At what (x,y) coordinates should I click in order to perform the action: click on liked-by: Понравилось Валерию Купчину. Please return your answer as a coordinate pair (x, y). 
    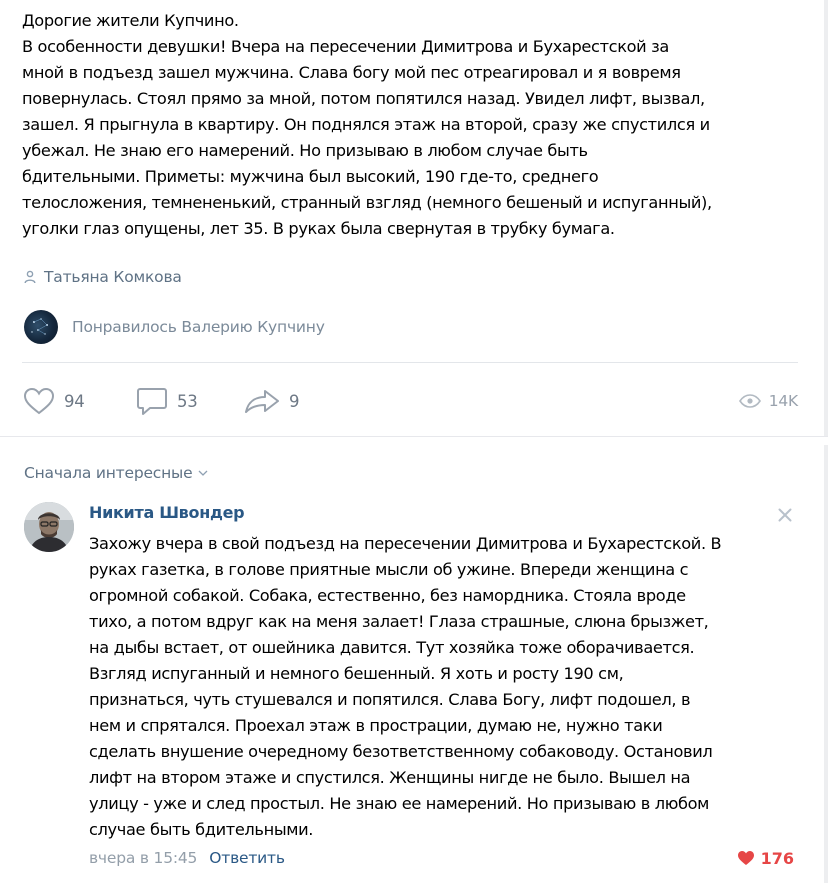
    Looking at the image, I should click on (174, 327).